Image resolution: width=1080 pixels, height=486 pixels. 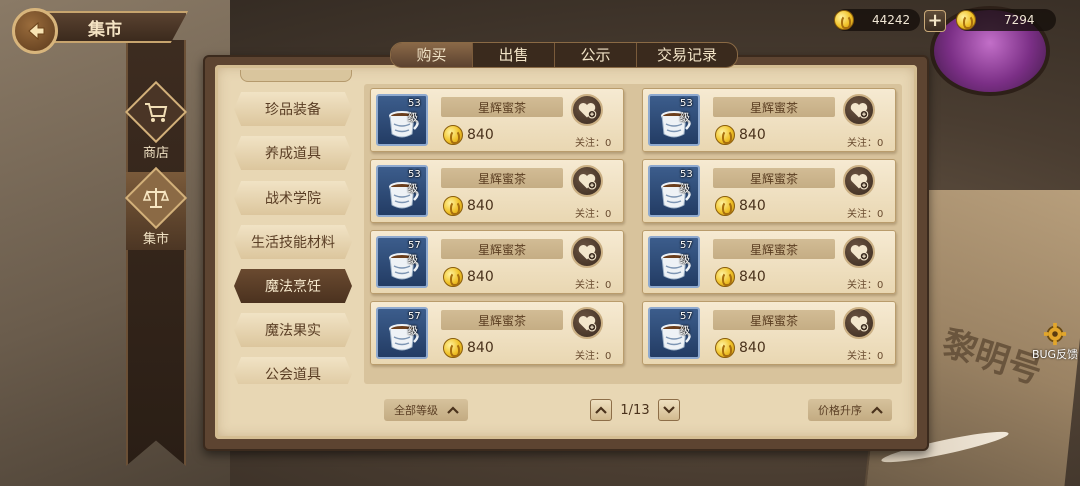 I want to click on category-item: 生活技能材料, so click(x=293, y=242).